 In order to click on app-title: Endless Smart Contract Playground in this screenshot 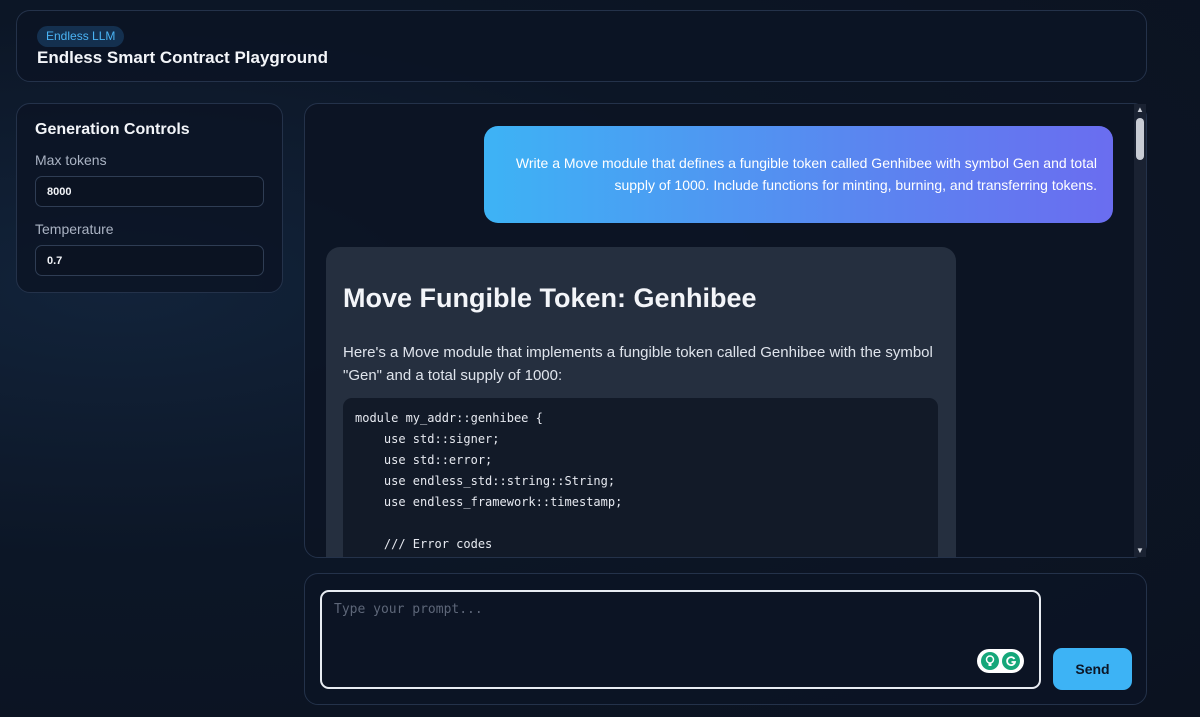, I will do `click(182, 57)`.